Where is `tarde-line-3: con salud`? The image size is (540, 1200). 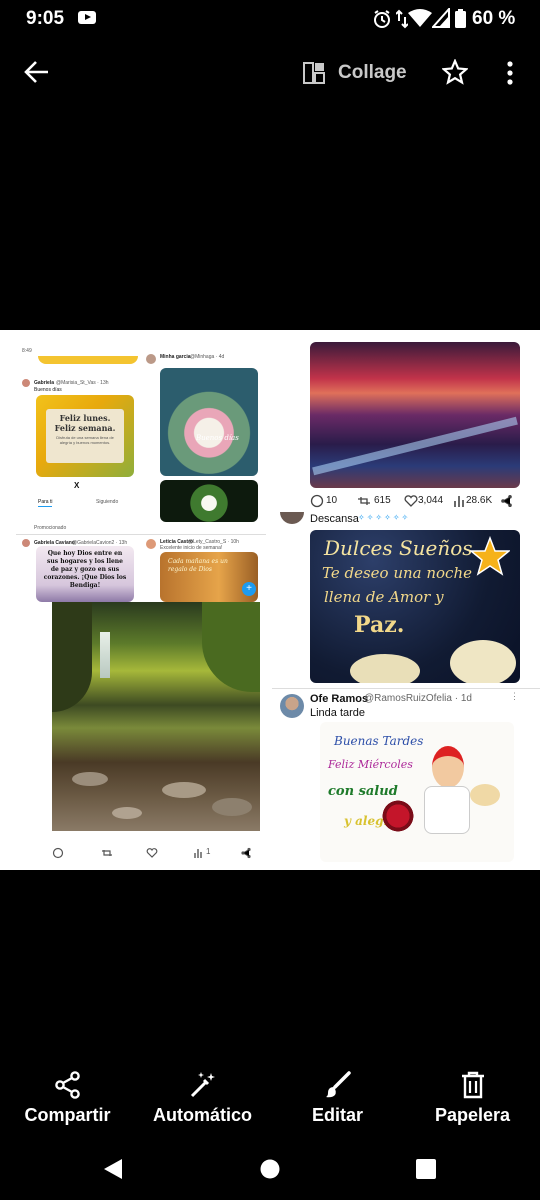 tarde-line-3: con salud is located at coordinates (363, 791).